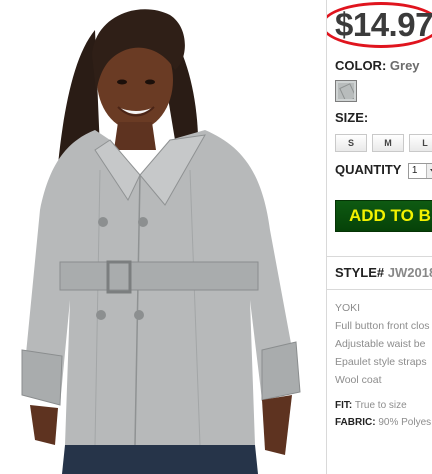 Image resolution: width=432 pixels, height=474 pixels. I want to click on coat-swatch-icon, so click(346, 91).